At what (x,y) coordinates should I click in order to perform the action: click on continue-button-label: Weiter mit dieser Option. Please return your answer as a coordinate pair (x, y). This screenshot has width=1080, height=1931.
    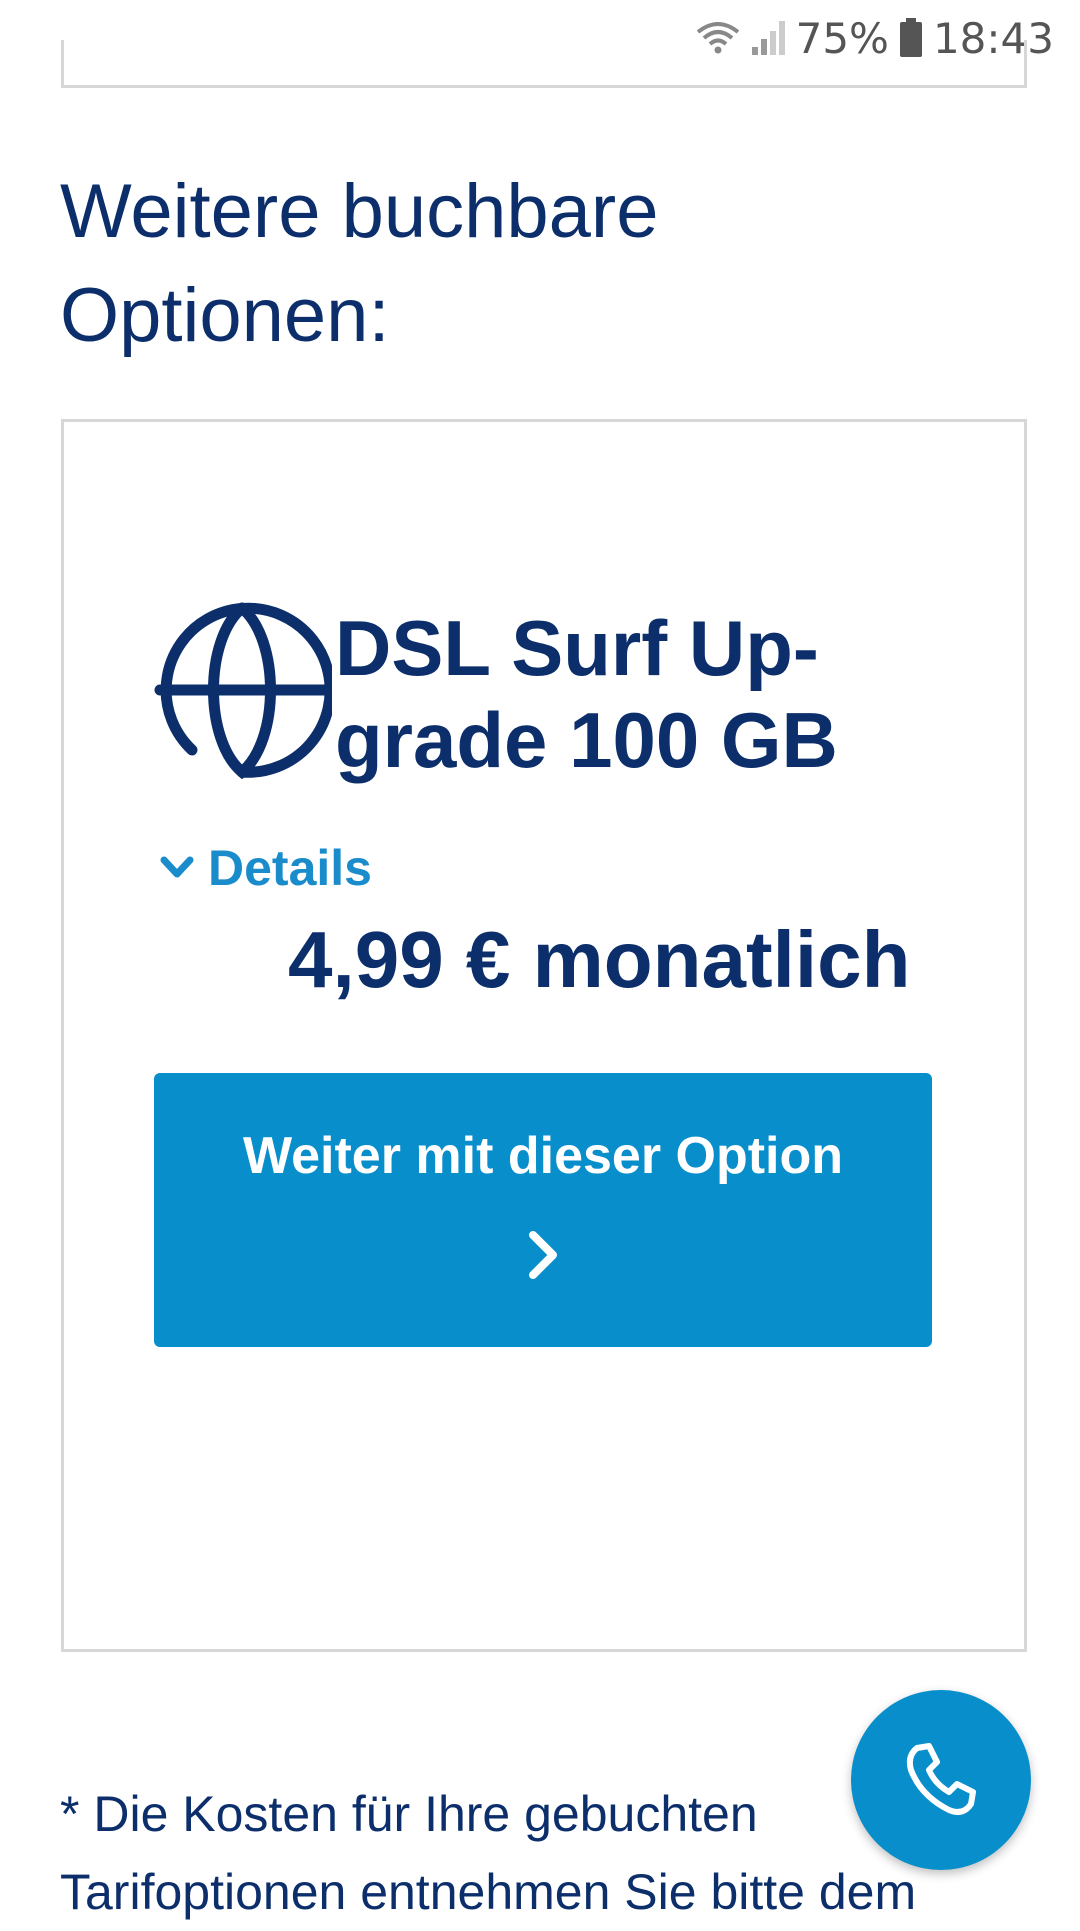
    Looking at the image, I should click on (543, 1156).